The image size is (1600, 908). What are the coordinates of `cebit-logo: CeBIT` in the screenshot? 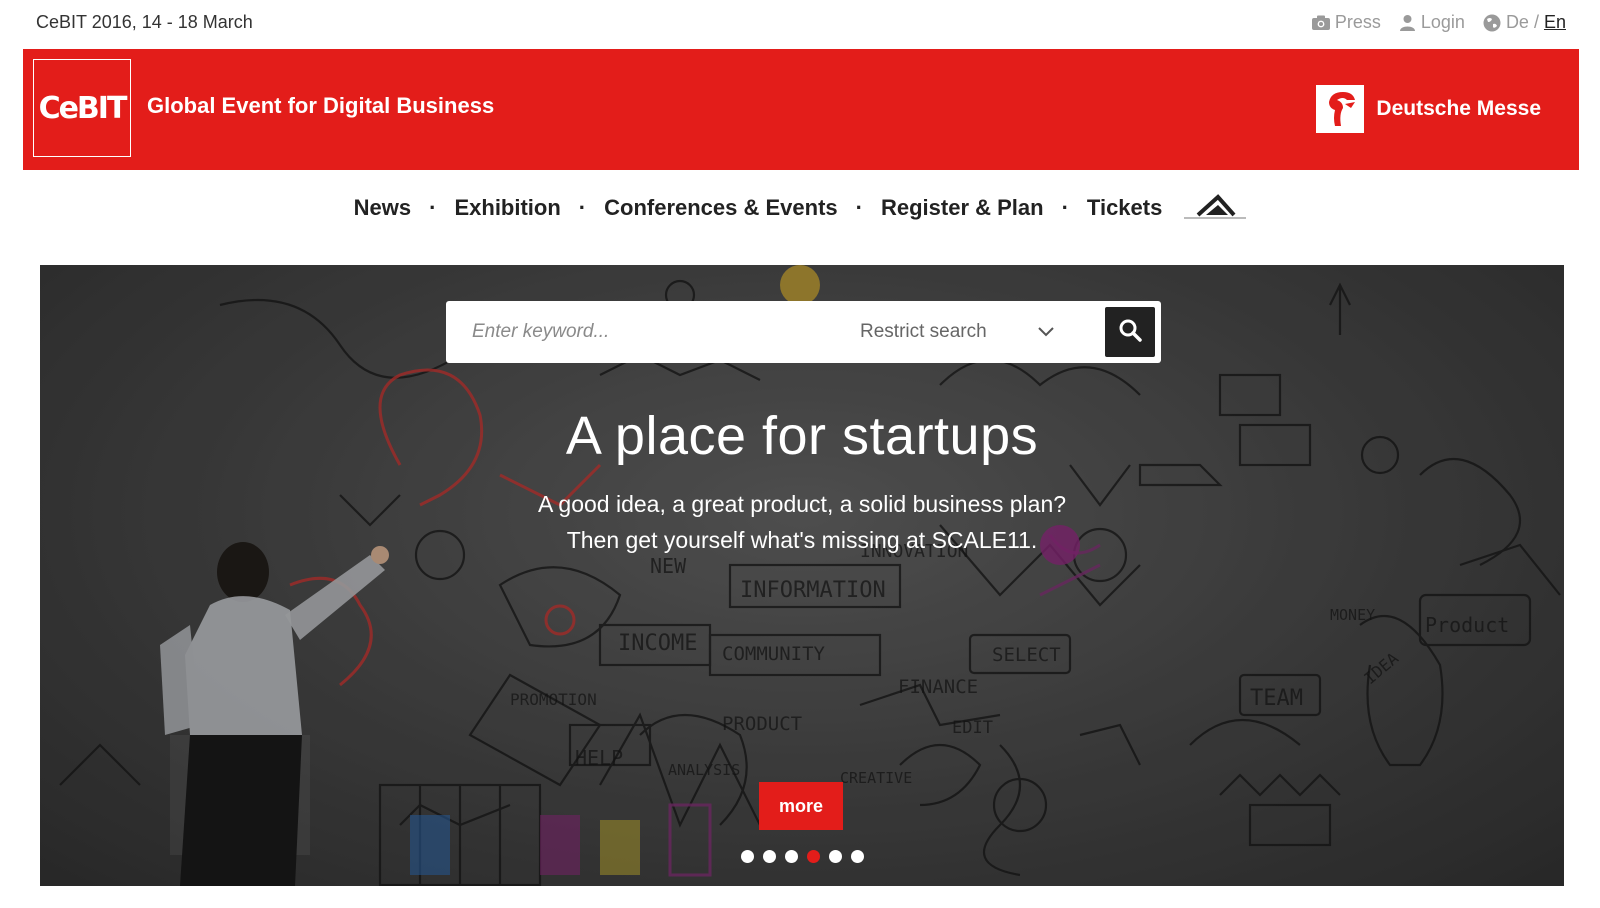 It's located at (82, 108).